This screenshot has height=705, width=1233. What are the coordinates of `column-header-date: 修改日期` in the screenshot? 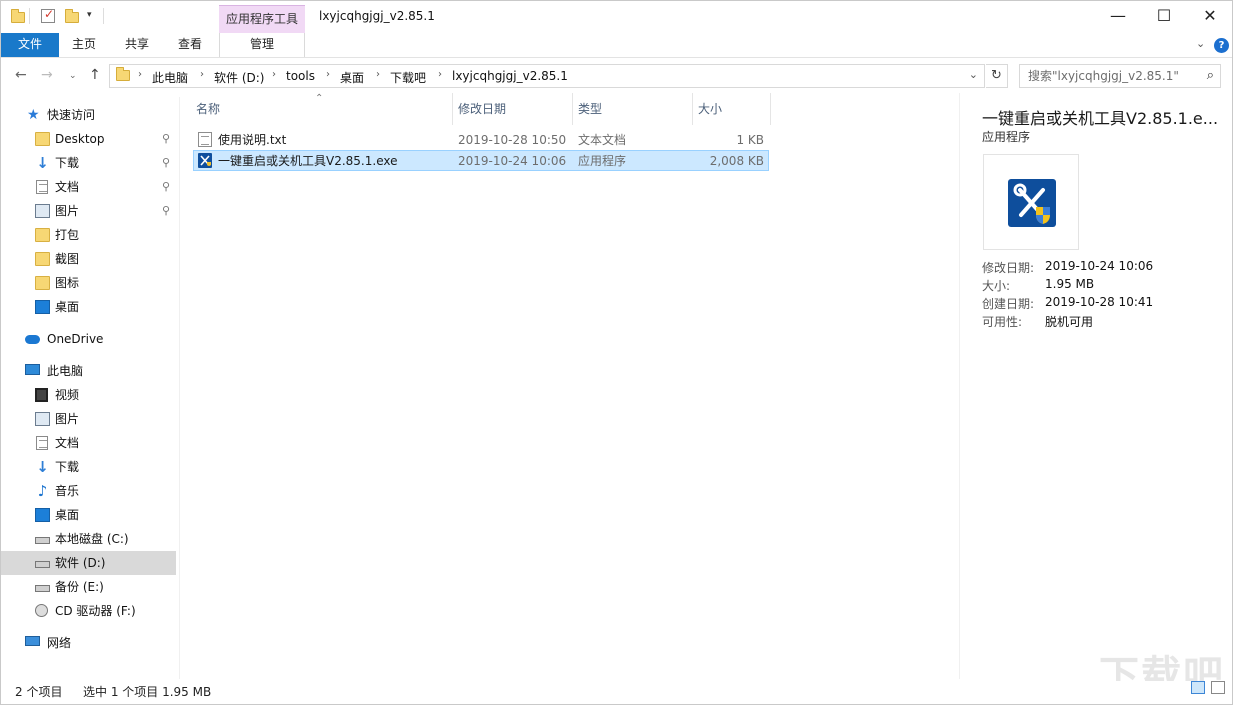 It's located at (510, 109).